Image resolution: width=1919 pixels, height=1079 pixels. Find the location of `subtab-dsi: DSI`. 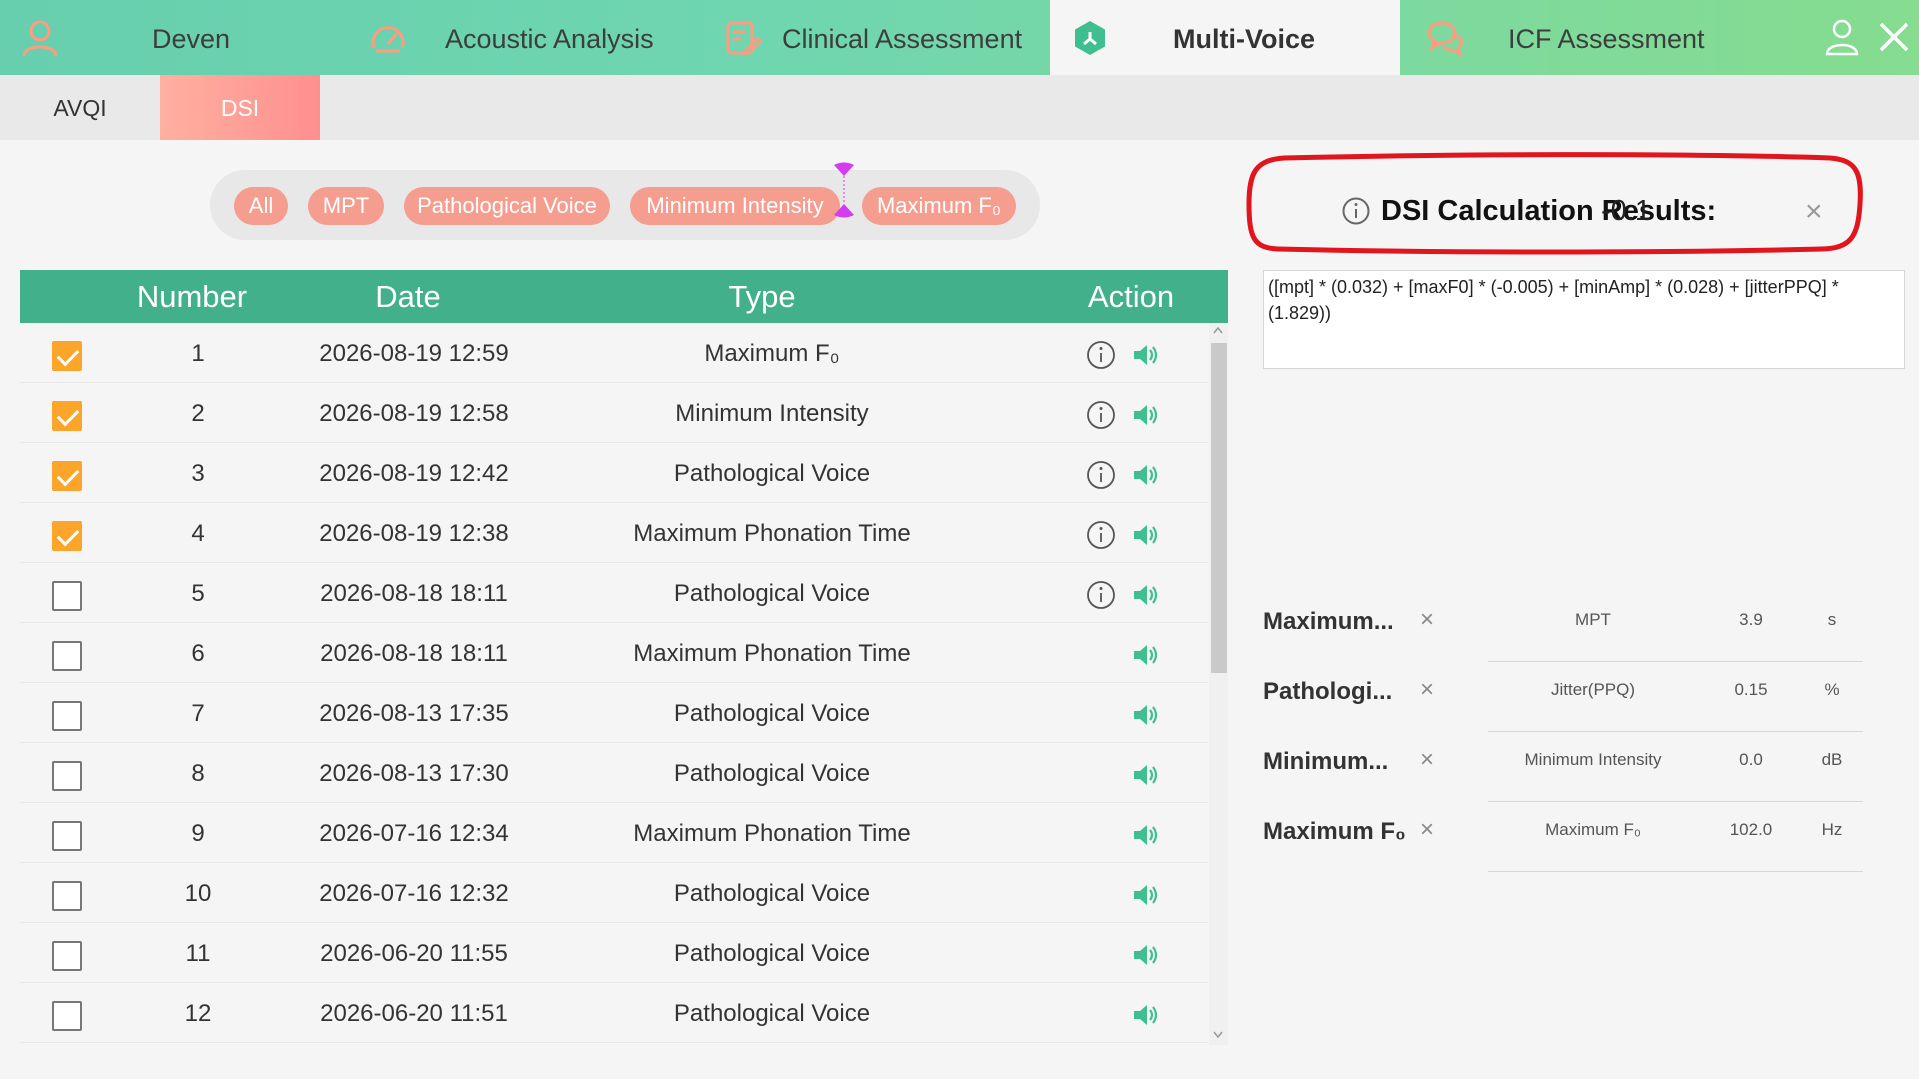

subtab-dsi: DSI is located at coordinates (240, 107).